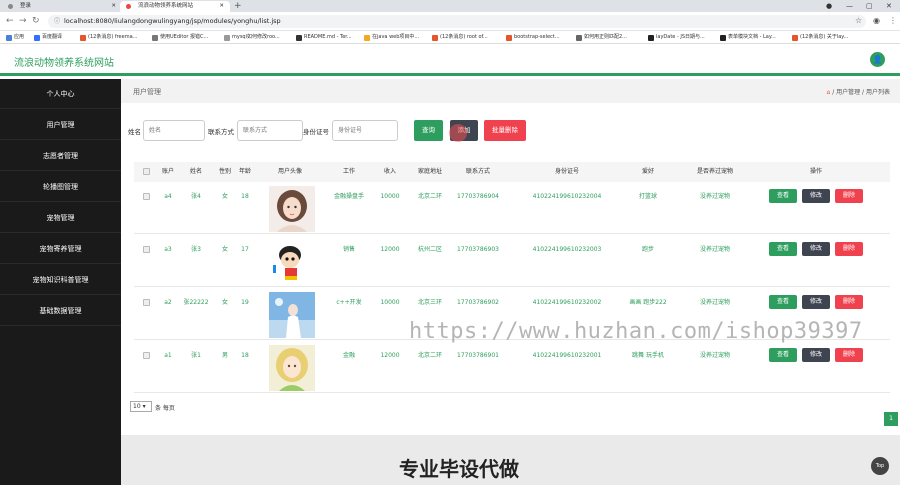 The image size is (900, 485). Describe the element at coordinates (10, 6) in the screenshot. I see `globe-icon` at that location.